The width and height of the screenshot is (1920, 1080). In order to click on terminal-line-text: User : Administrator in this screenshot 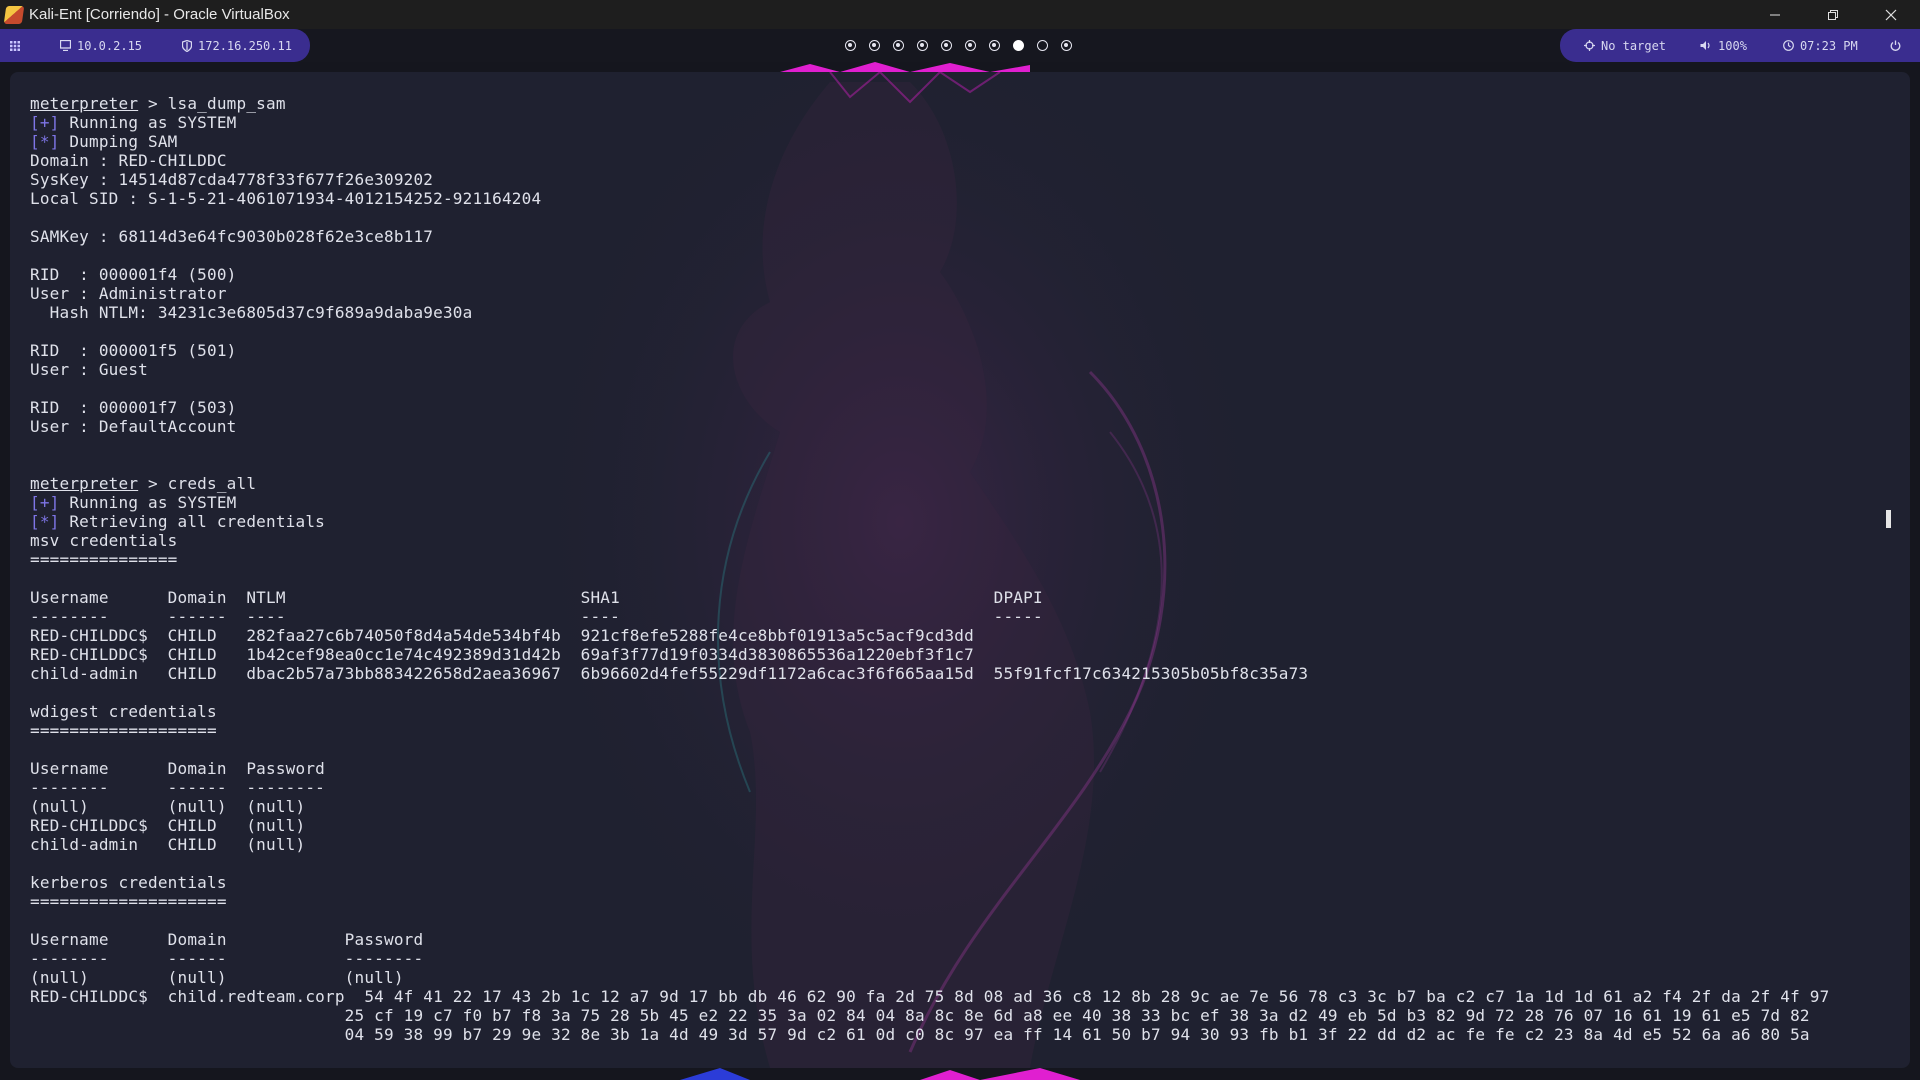, I will do `click(128, 293)`.